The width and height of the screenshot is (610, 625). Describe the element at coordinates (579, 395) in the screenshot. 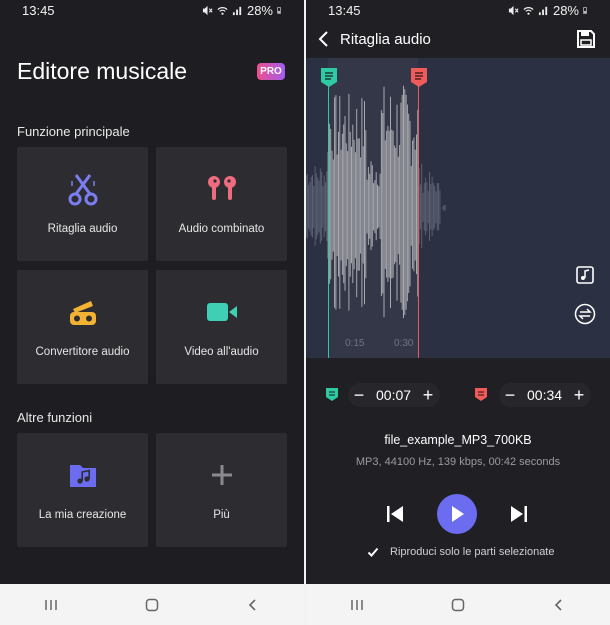

I see `end-increase-button: +` at that location.